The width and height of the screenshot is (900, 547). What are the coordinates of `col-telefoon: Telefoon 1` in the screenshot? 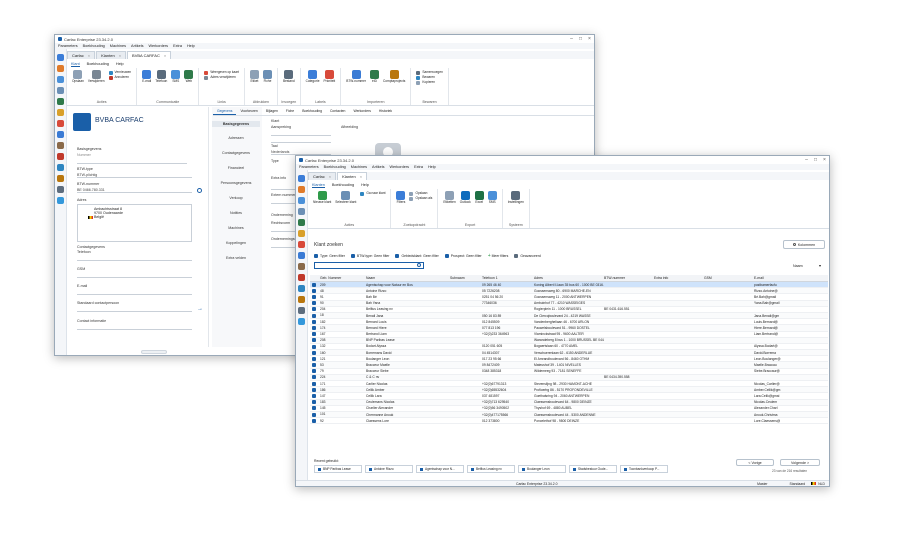 It's located at (508, 278).